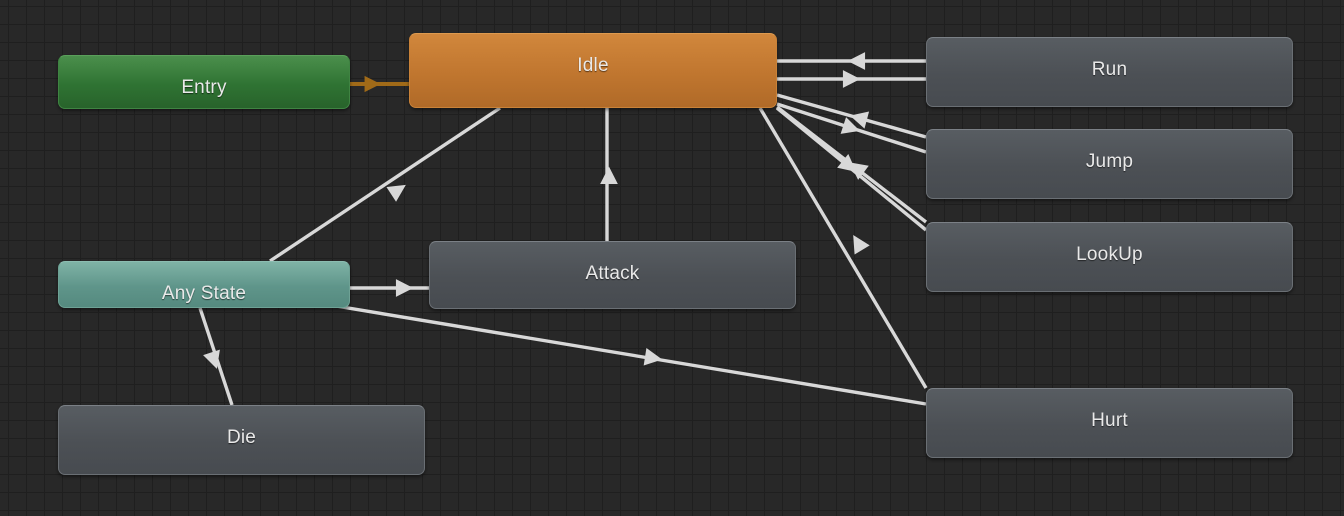  I want to click on state-node-label: Die, so click(241, 437).